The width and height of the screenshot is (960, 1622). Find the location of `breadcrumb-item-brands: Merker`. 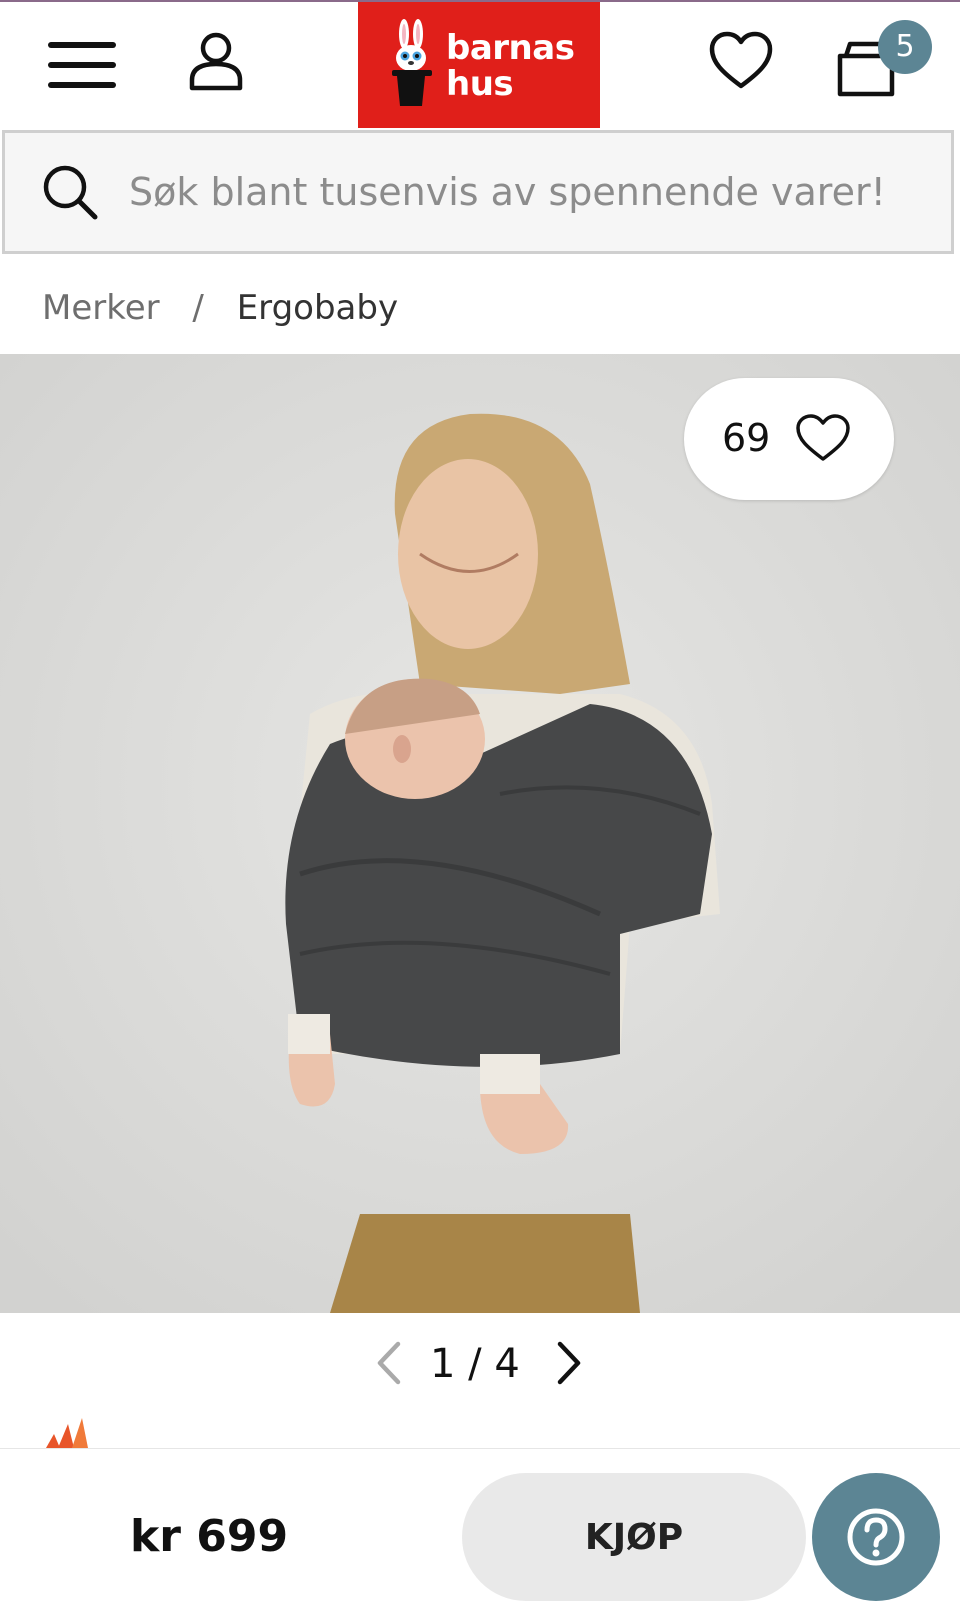

breadcrumb-item-brands: Merker is located at coordinates (101, 308).